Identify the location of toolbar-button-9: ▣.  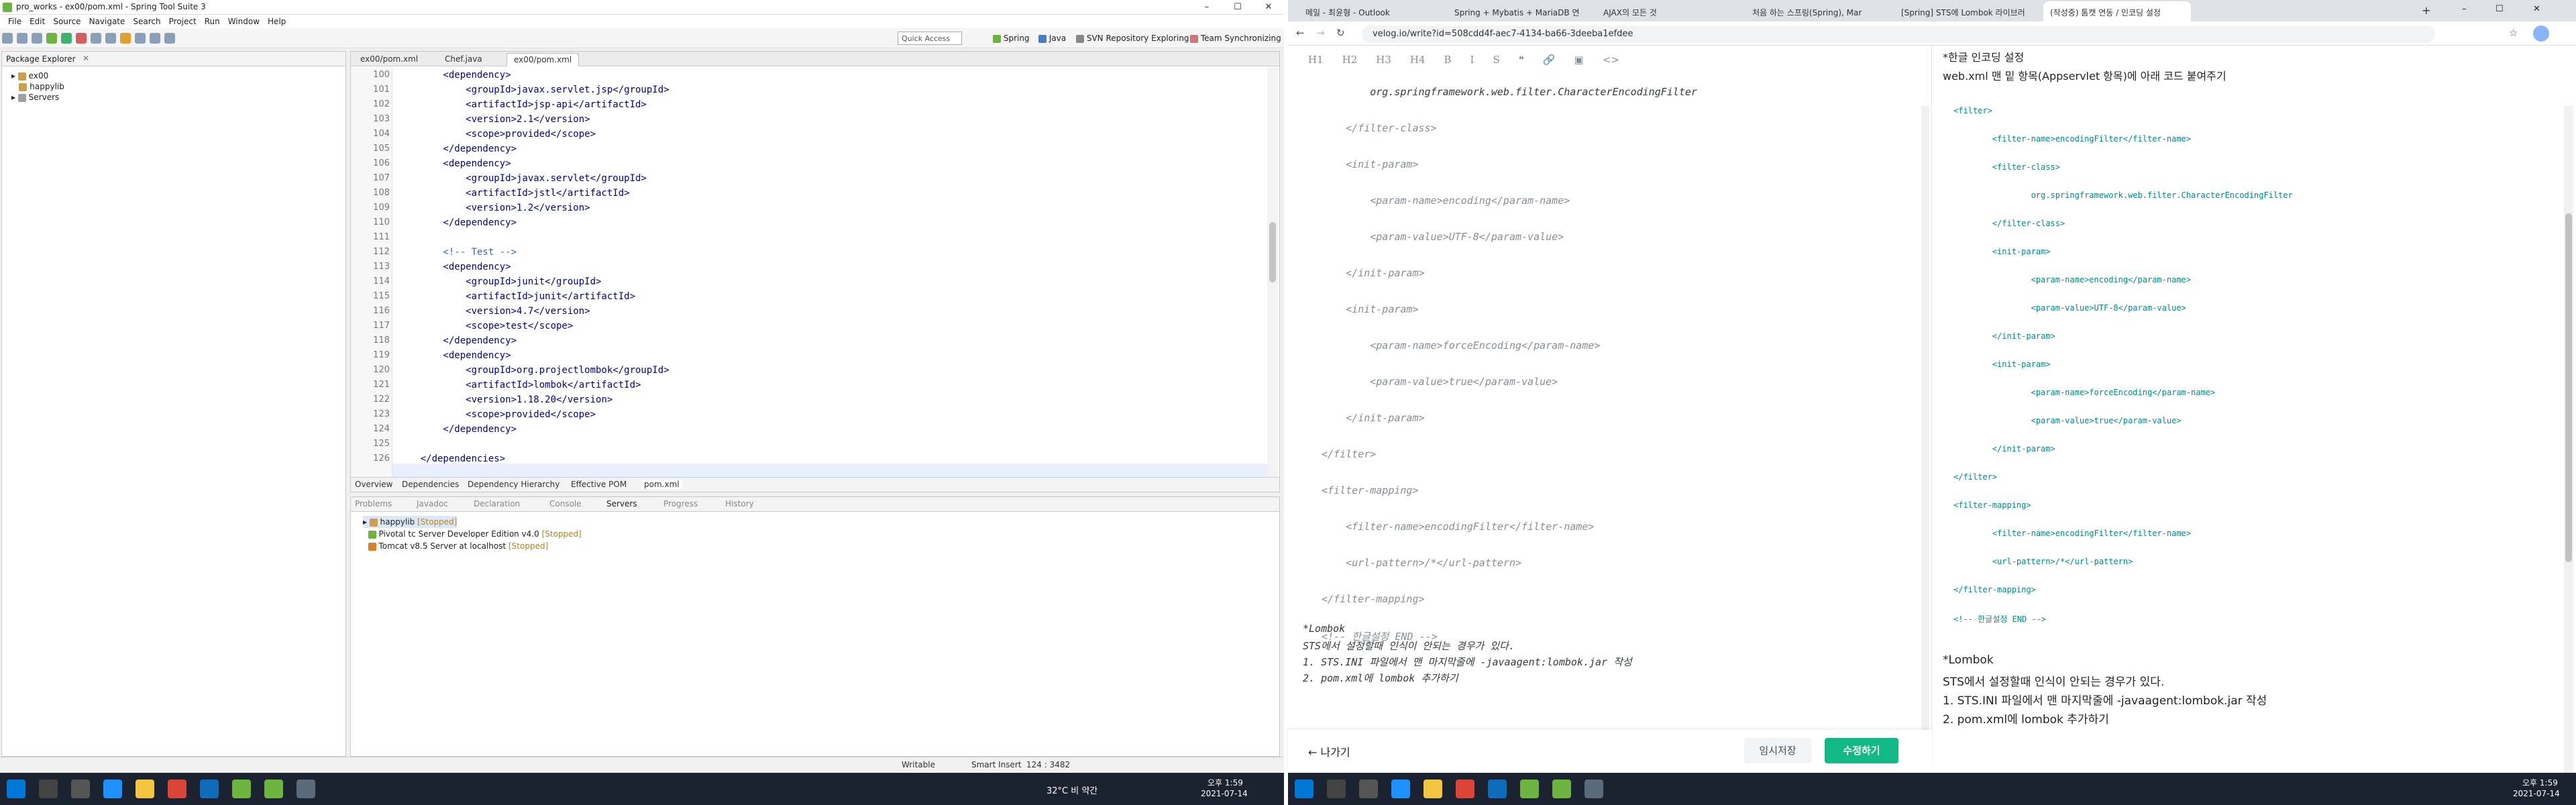
(1579, 60).